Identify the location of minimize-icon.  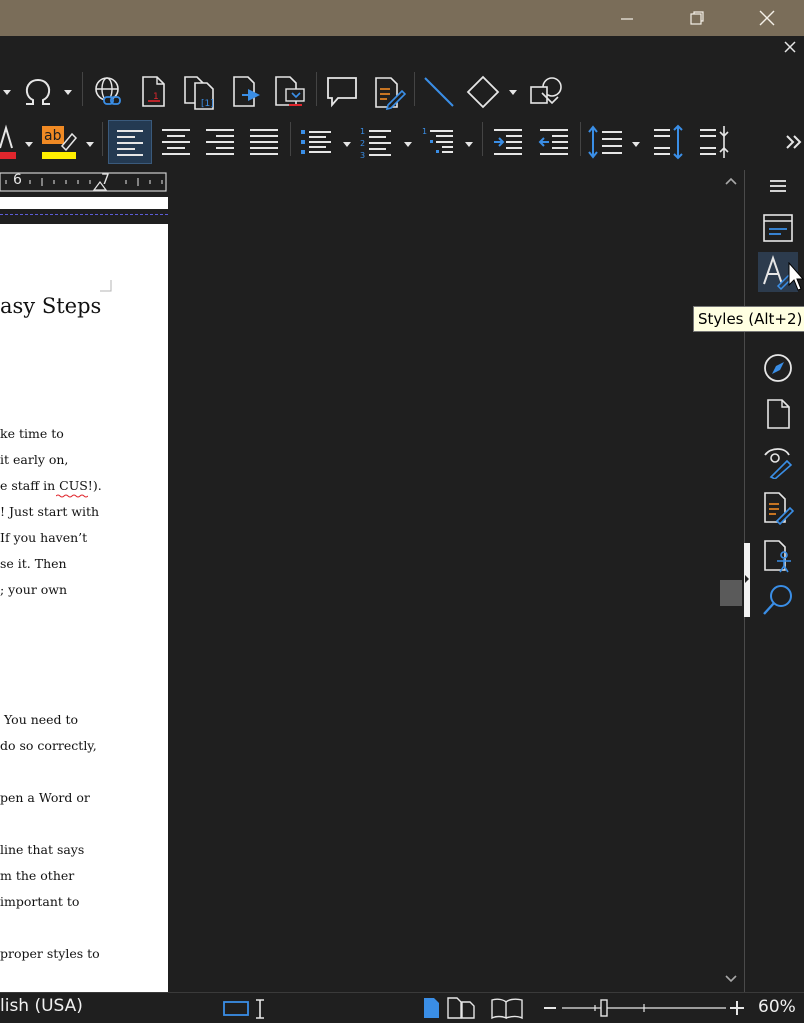
(627, 19).